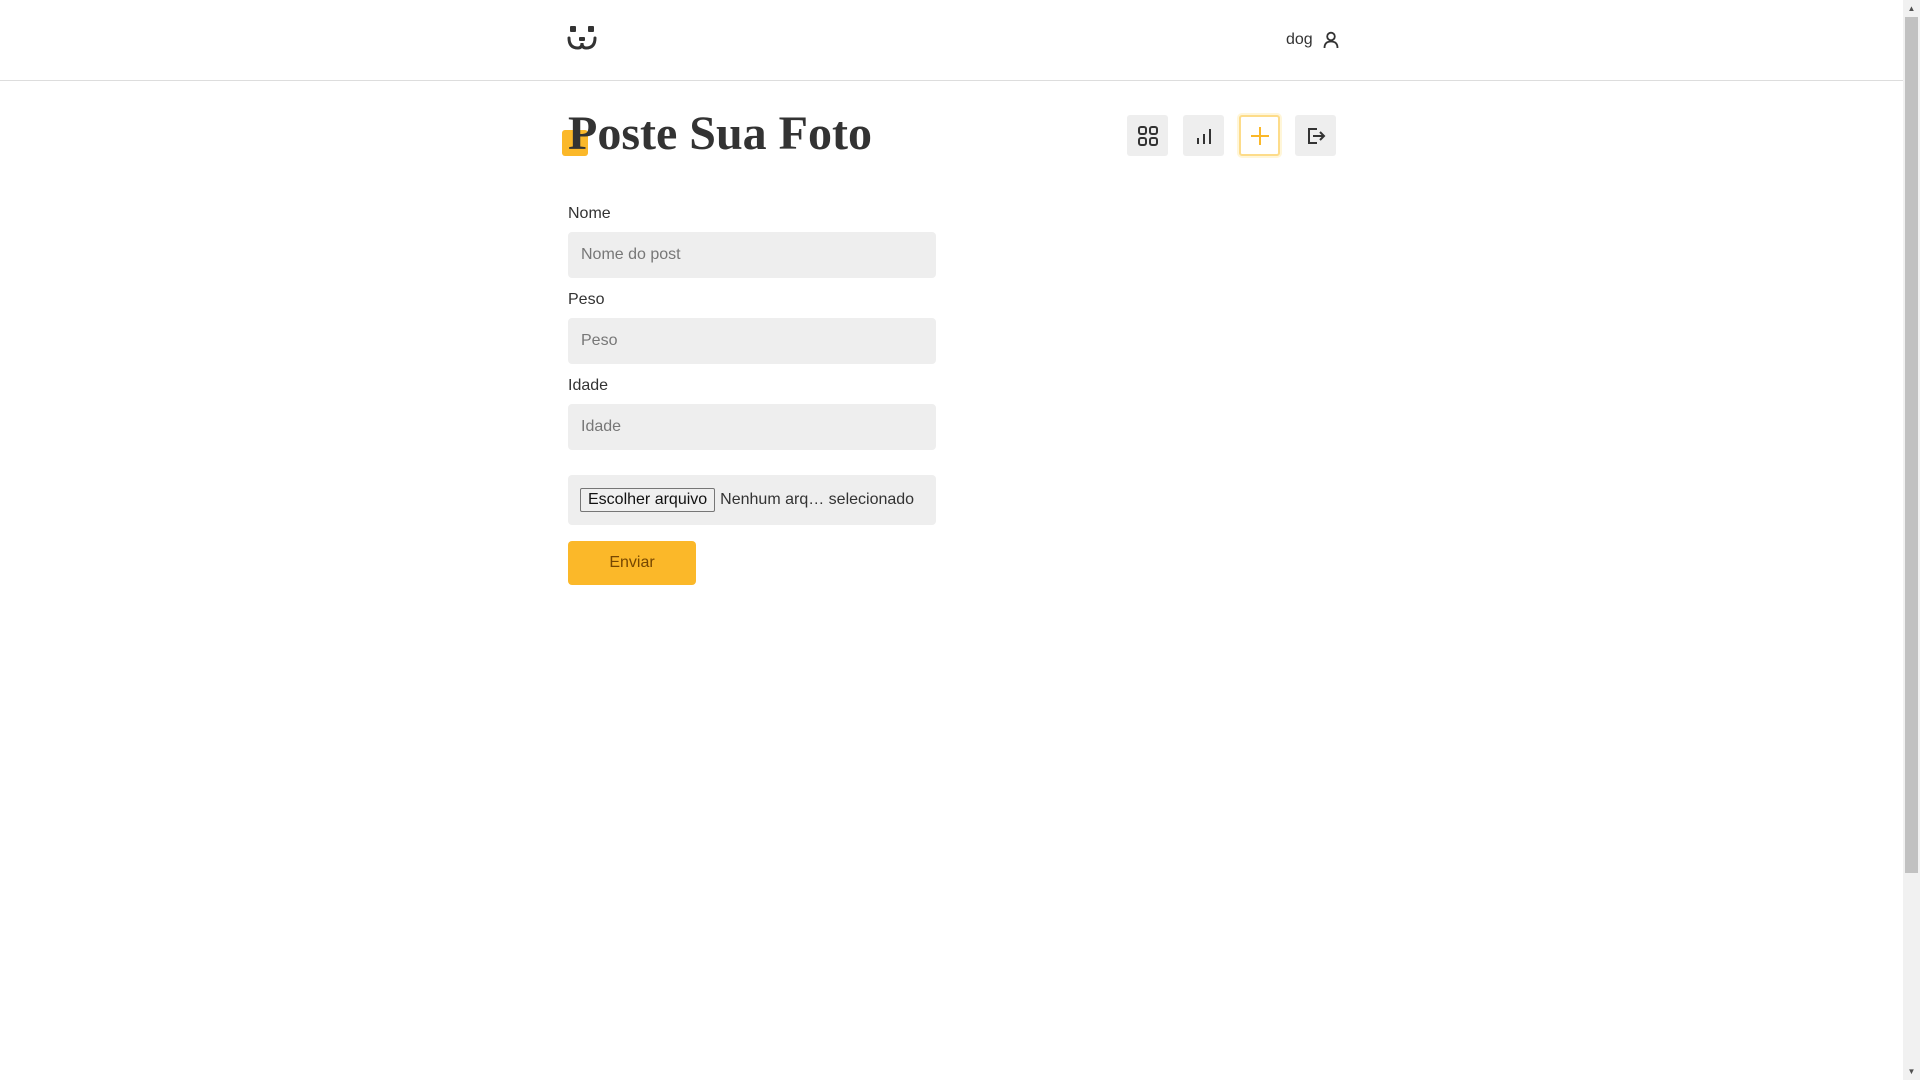  What do you see at coordinates (582, 38) in the screenshot?
I see `dog-face-logo-icon` at bounding box center [582, 38].